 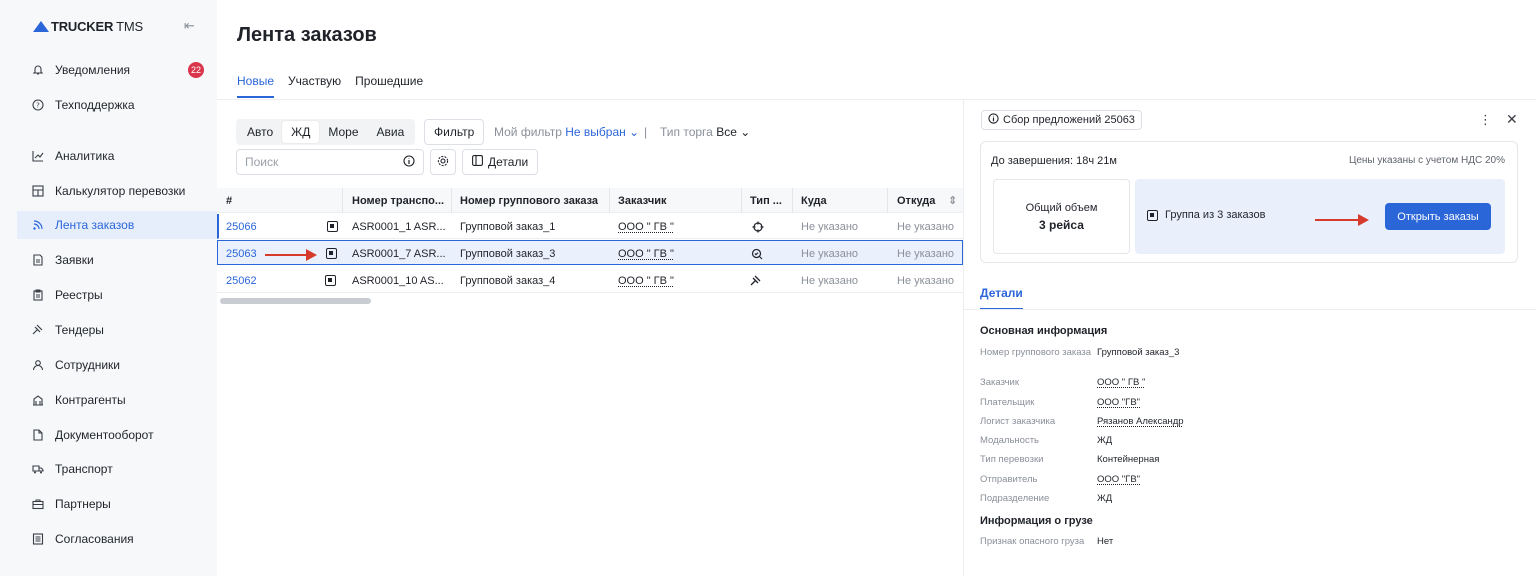 What do you see at coordinates (262, 162) in the screenshot?
I see `search-placeholder: Поиск` at bounding box center [262, 162].